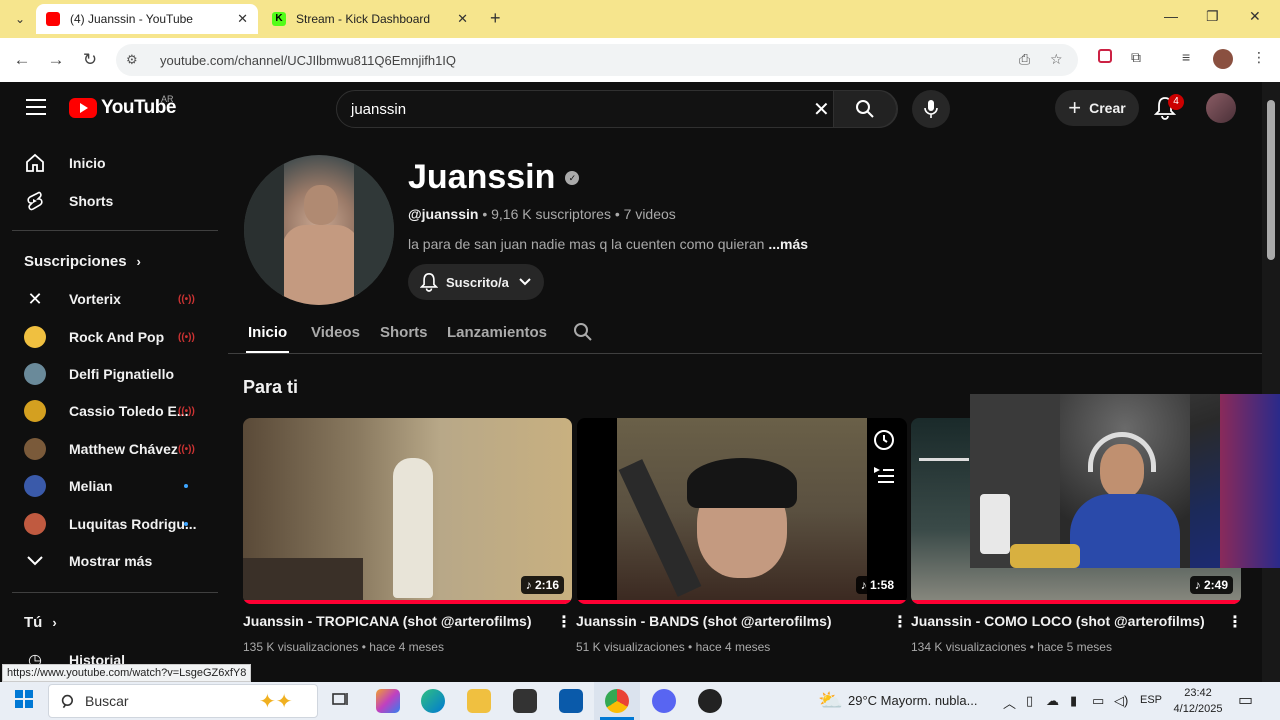  What do you see at coordinates (1024, 59) in the screenshot?
I see `install-app-icon: ⎙` at bounding box center [1024, 59].